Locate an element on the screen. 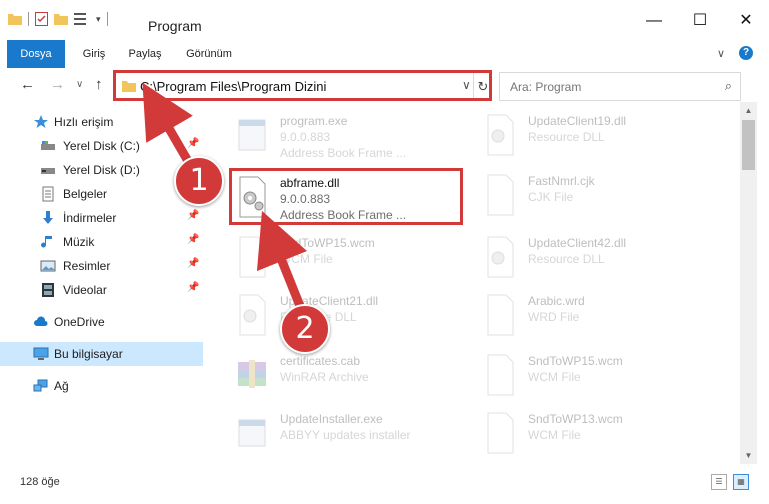 The height and width of the screenshot is (504, 769). step-2-badge: 2 is located at coordinates (305, 329).